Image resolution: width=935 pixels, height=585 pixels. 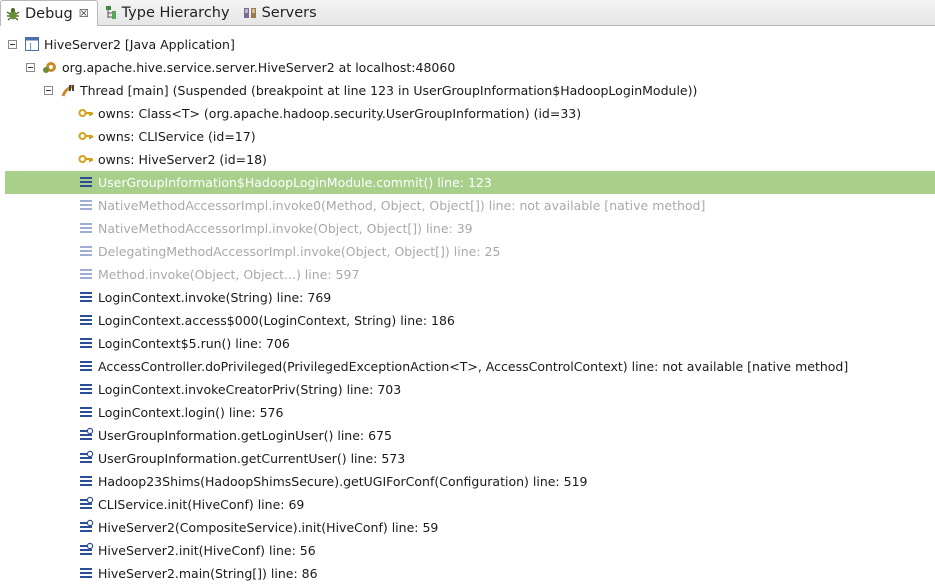 What do you see at coordinates (207, 550) in the screenshot?
I see `tree-item-label: HiveServer2.init(HiveConf) line: 56` at bounding box center [207, 550].